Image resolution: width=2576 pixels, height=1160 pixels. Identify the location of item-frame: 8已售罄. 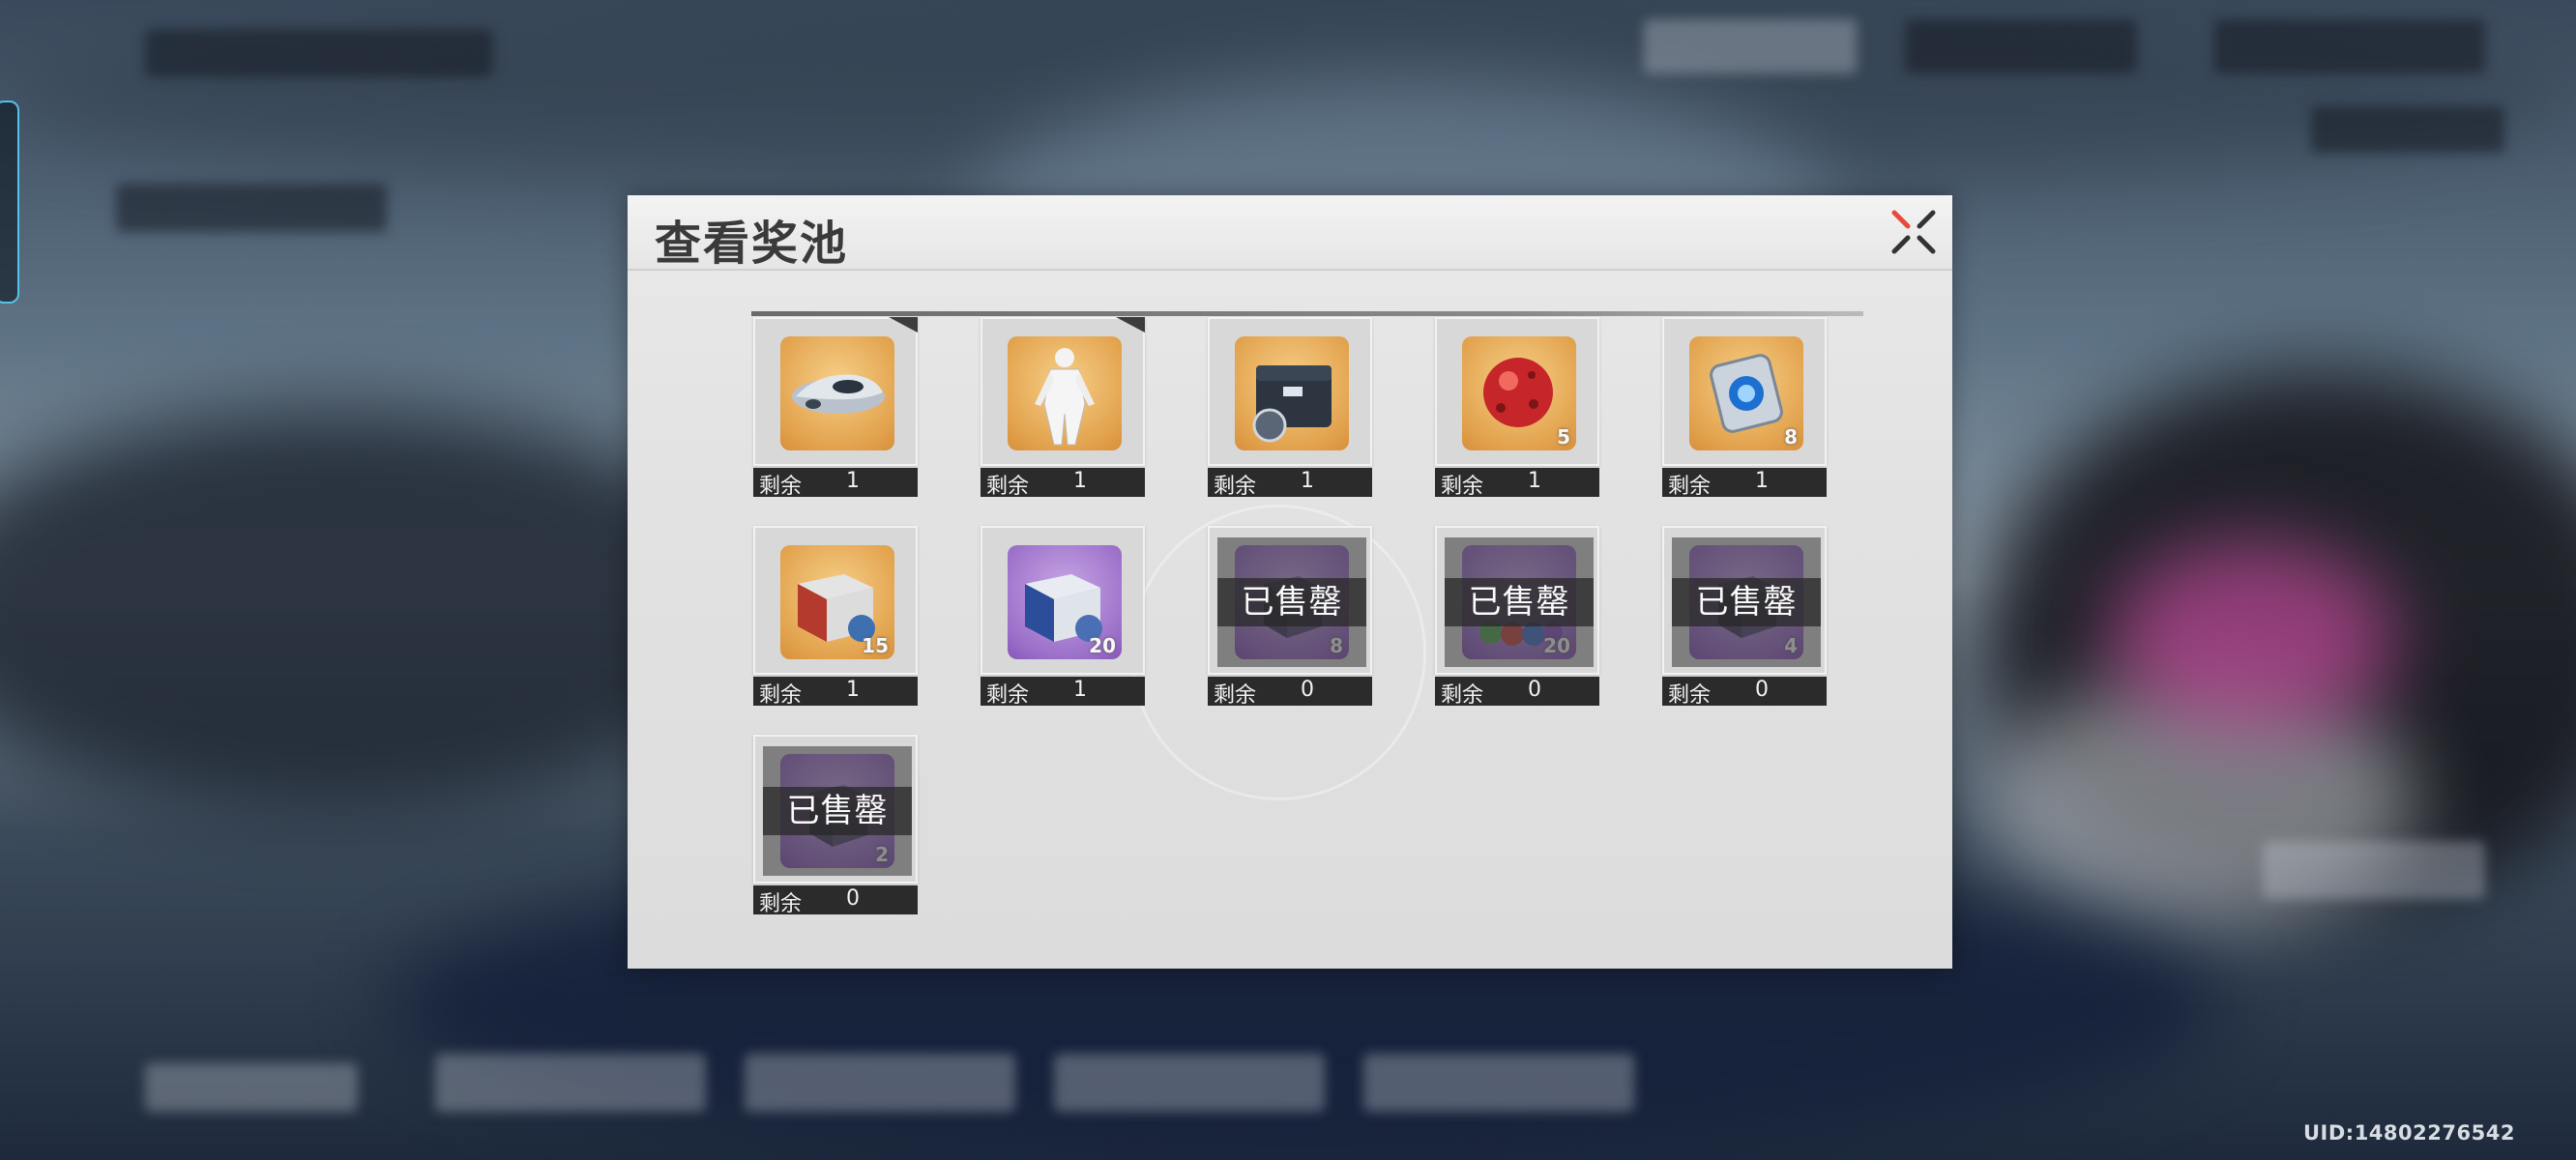
(1290, 600).